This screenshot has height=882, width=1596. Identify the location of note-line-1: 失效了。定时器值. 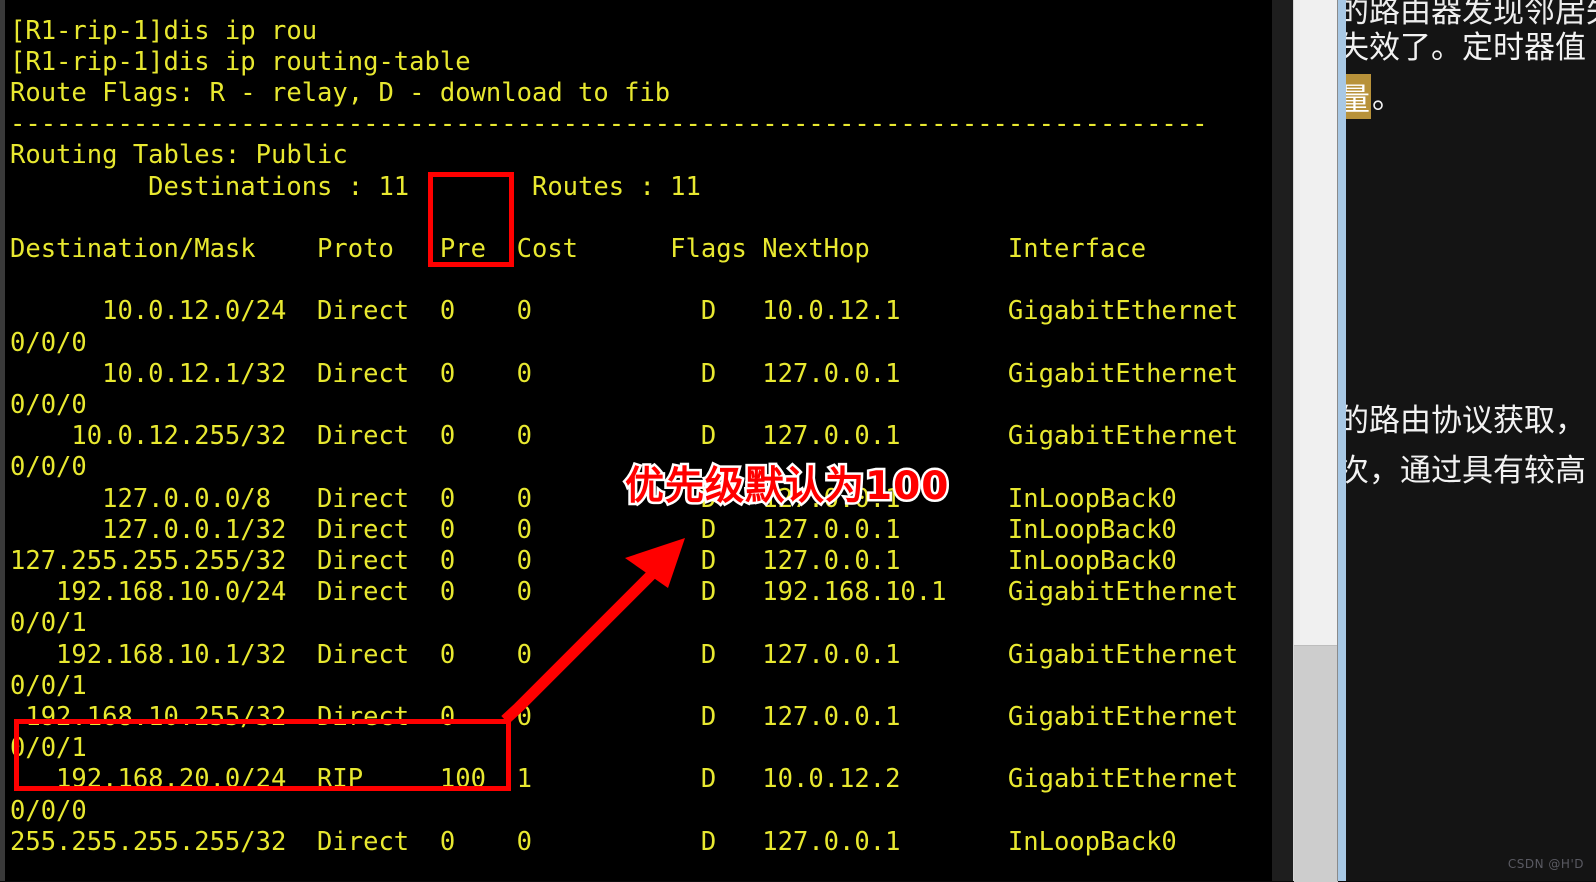
(1466, 48).